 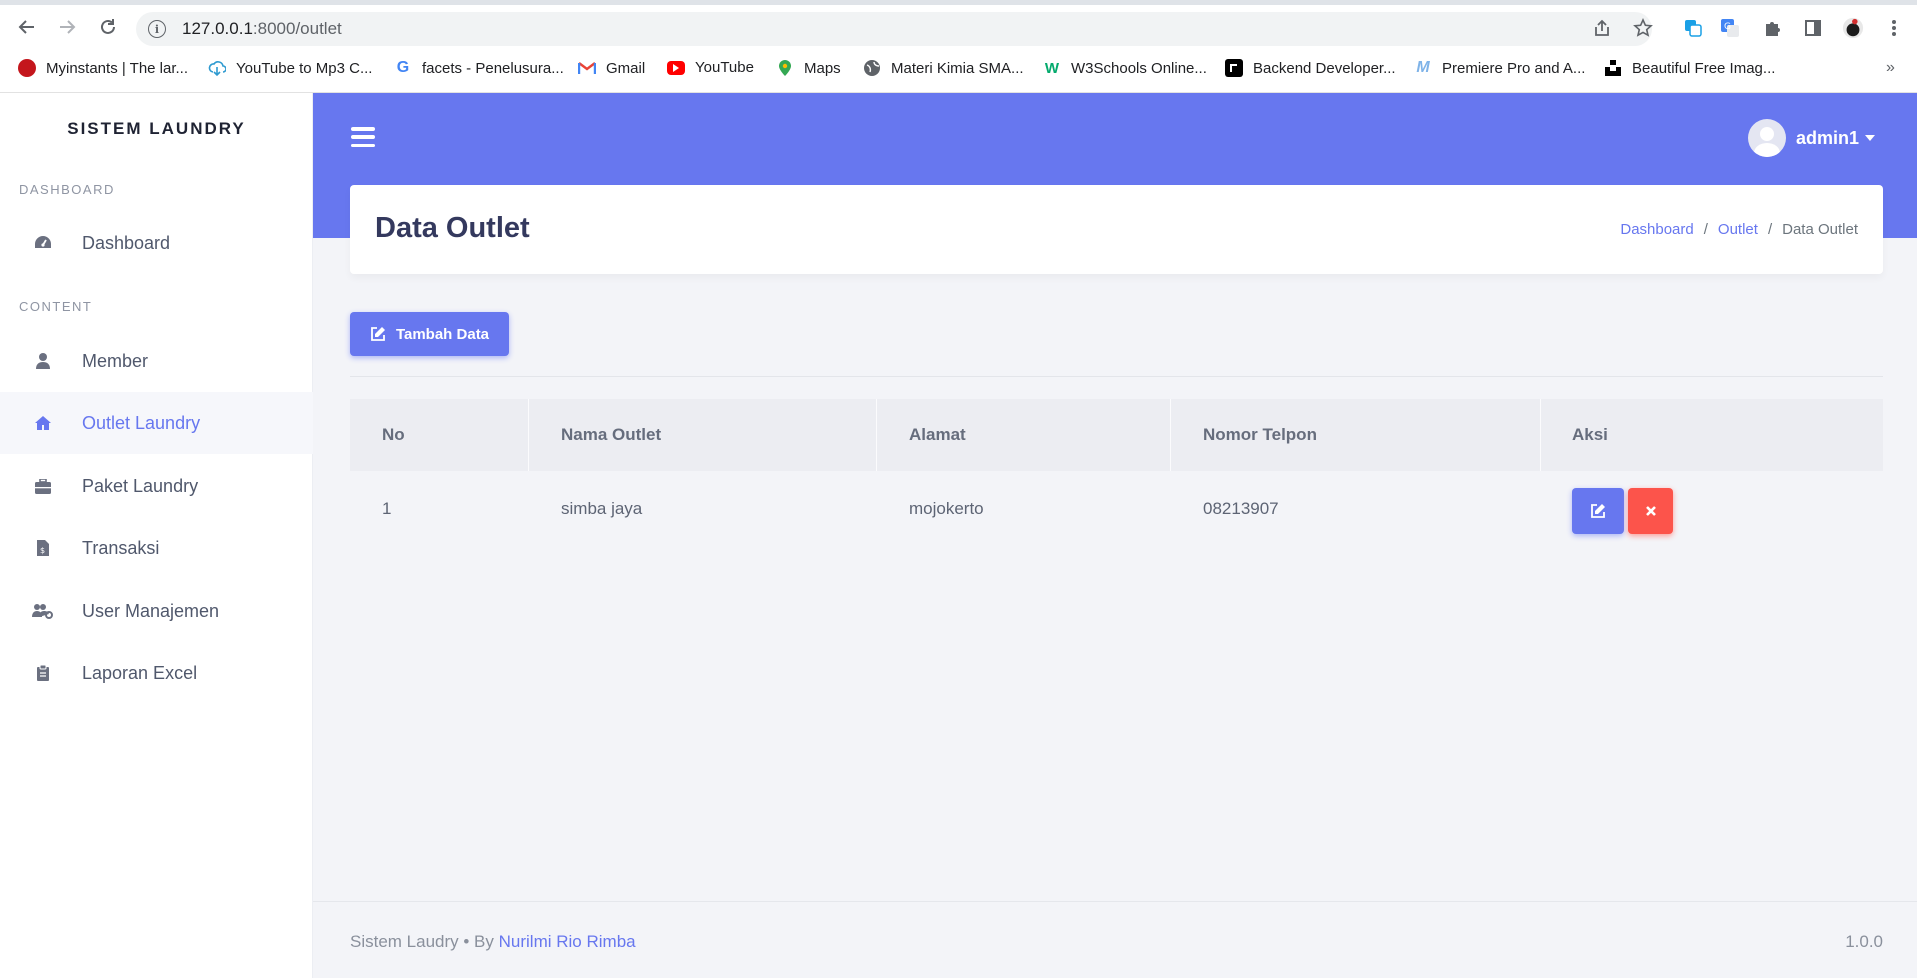 What do you see at coordinates (452, 228) in the screenshot?
I see `page-title: Data Outlet` at bounding box center [452, 228].